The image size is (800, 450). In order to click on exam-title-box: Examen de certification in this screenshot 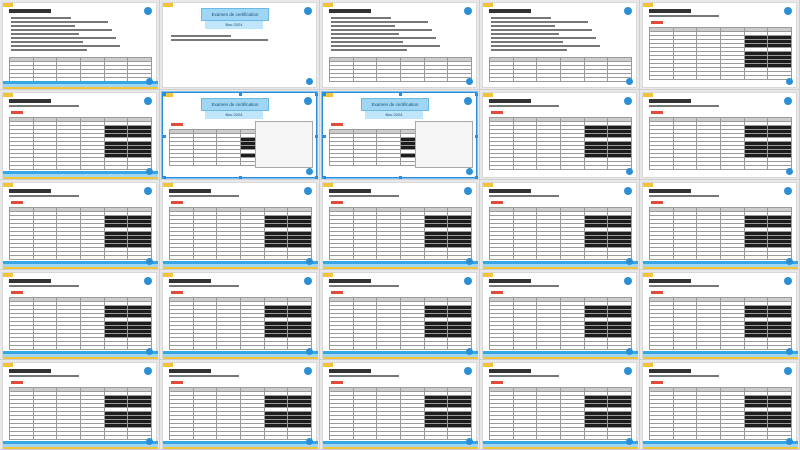, I will do `click(235, 104)`.